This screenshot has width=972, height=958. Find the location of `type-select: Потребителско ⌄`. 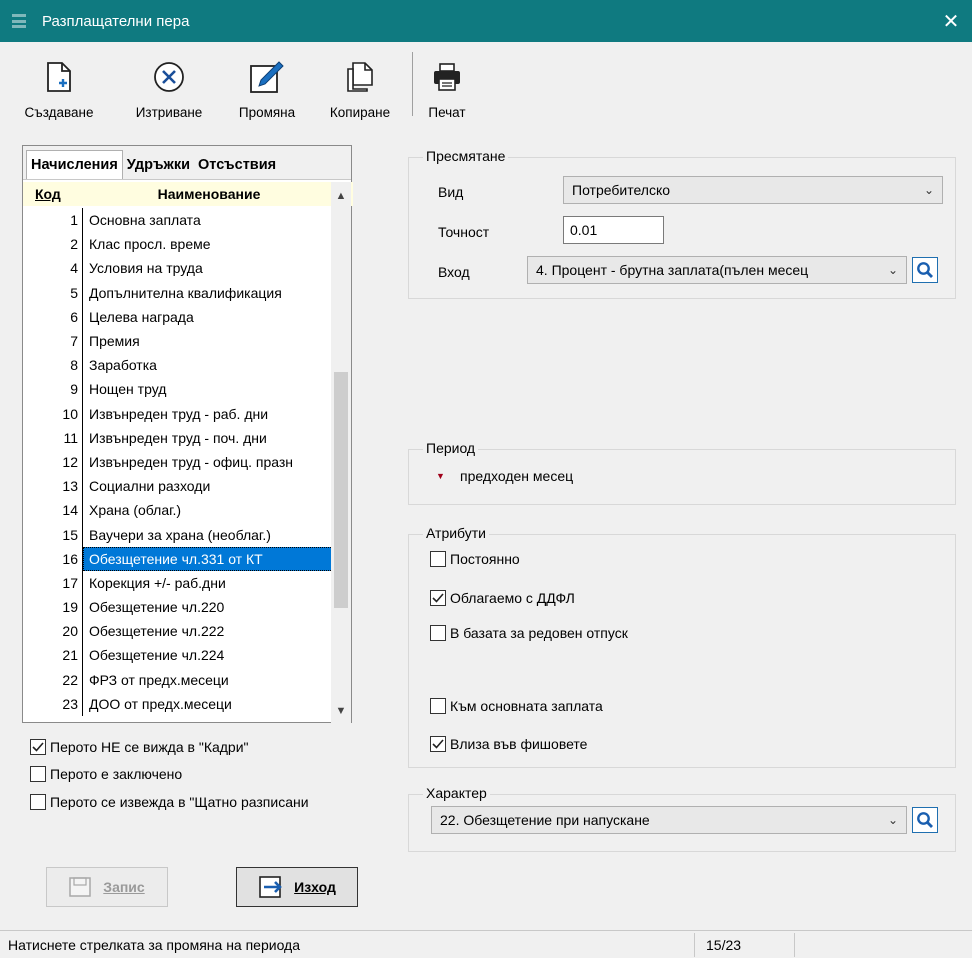

type-select: Потребителско ⌄ is located at coordinates (753, 190).